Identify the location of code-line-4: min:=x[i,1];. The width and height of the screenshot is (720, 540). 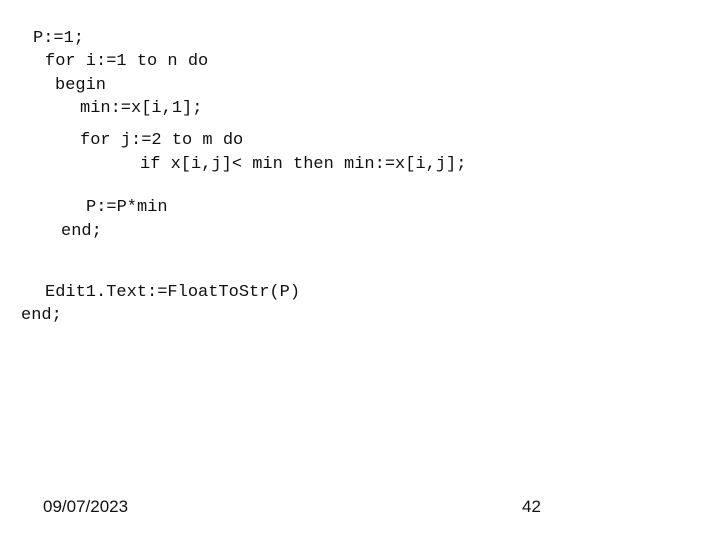
(141, 108).